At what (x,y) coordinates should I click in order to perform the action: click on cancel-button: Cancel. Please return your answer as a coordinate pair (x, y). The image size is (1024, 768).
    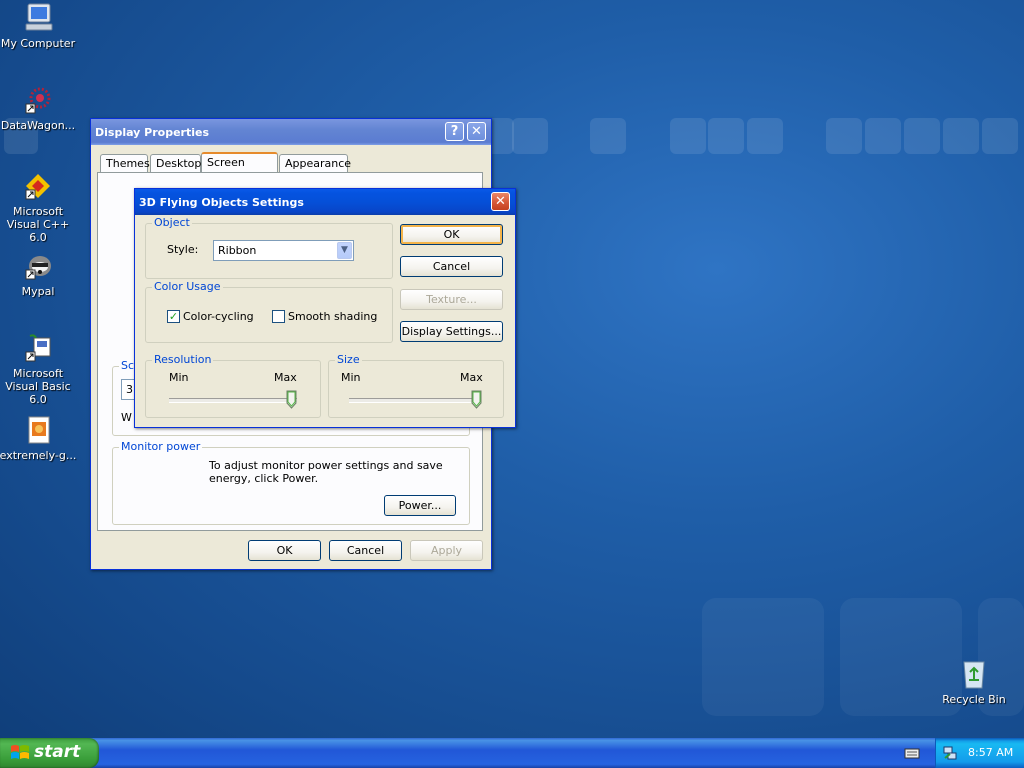
    Looking at the image, I should click on (365, 550).